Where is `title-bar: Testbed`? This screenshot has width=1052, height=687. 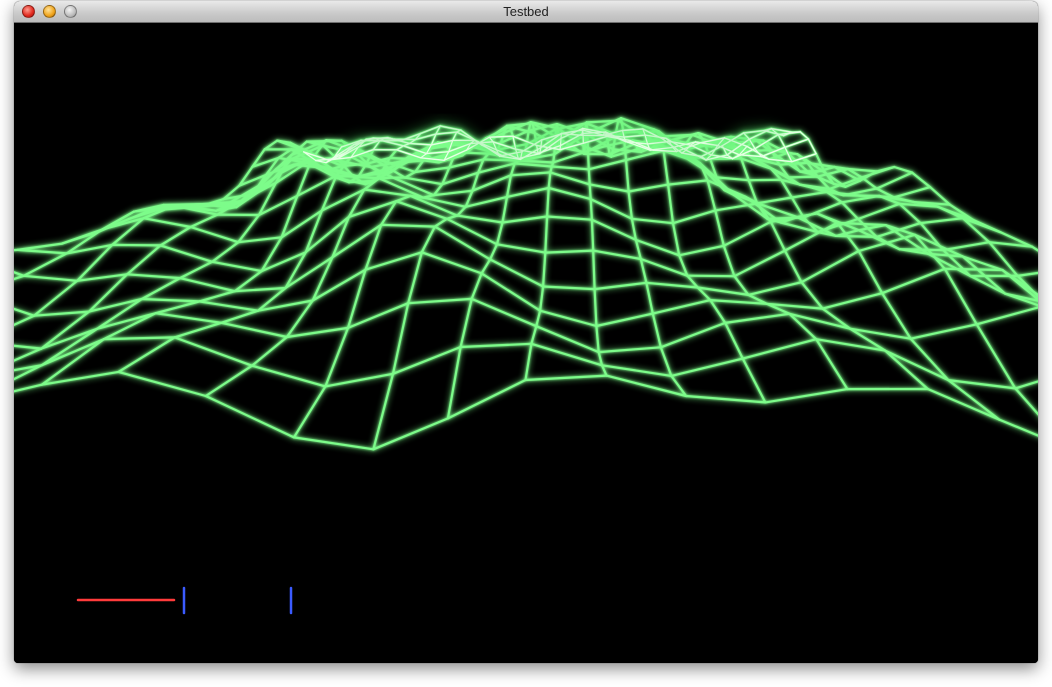 title-bar: Testbed is located at coordinates (526, 12).